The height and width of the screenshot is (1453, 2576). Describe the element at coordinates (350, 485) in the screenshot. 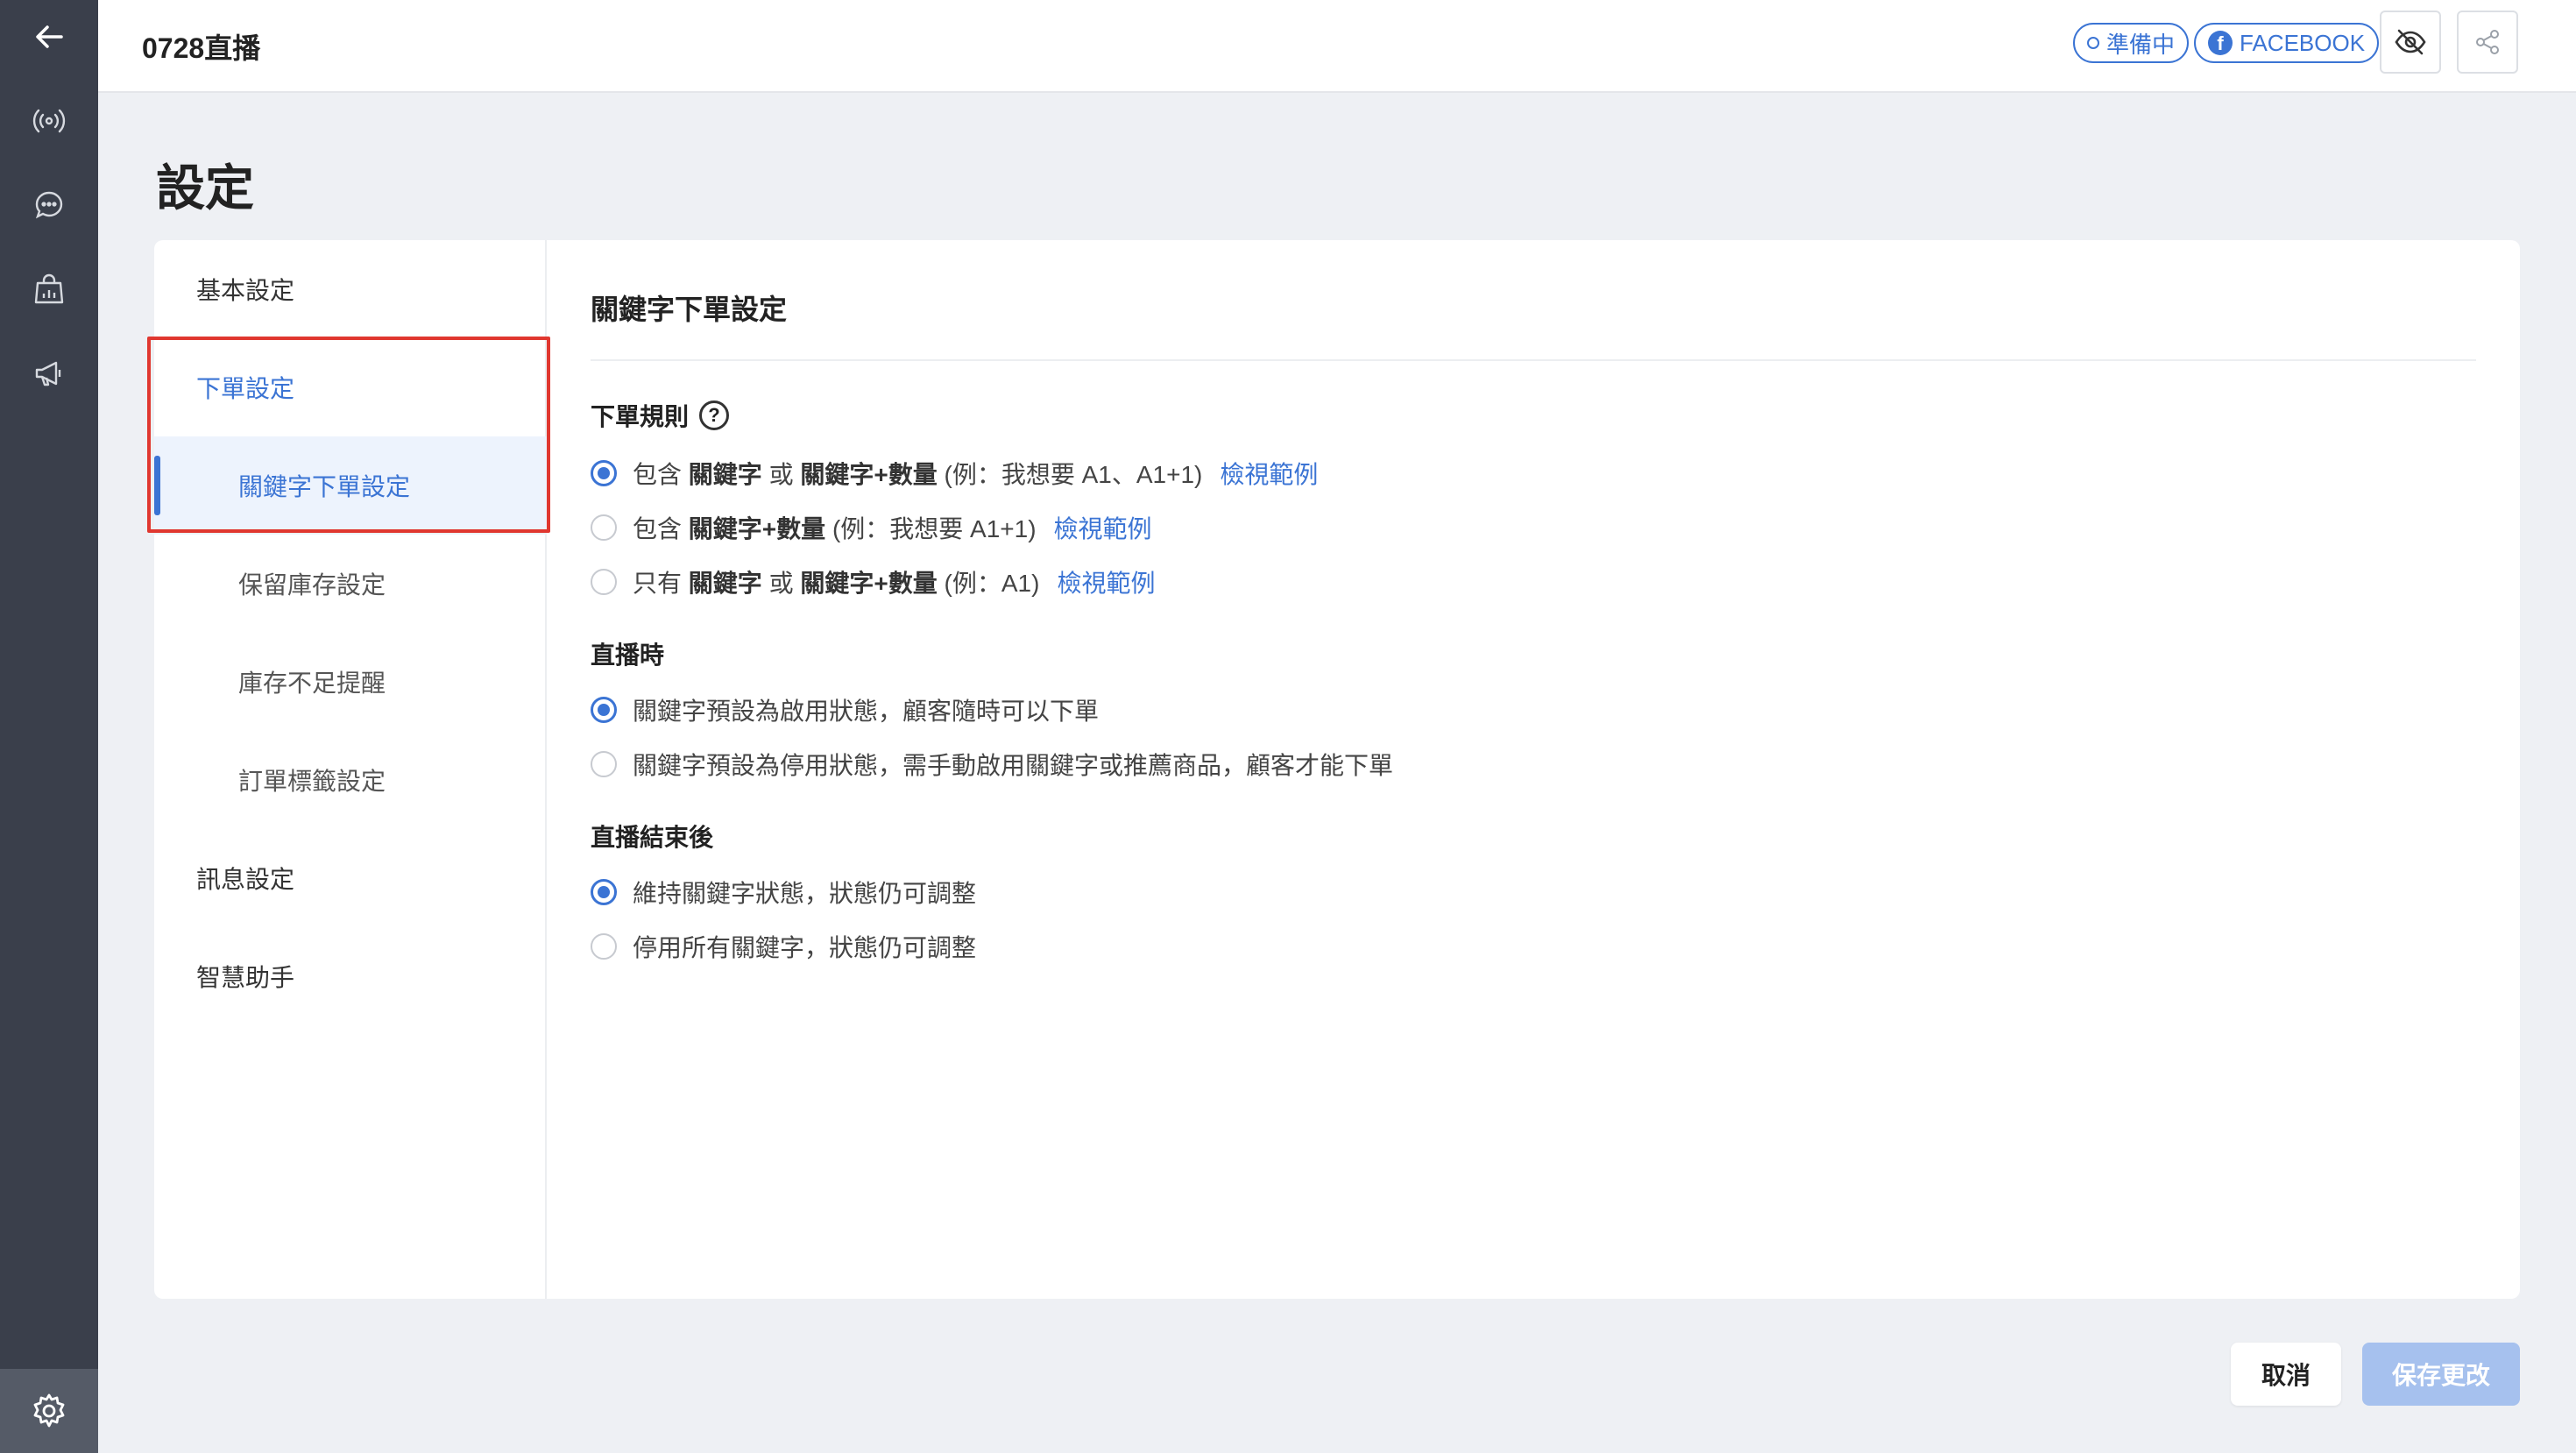

I see `sidenav-item-keyword-order: 關鍵字下單設定` at that location.